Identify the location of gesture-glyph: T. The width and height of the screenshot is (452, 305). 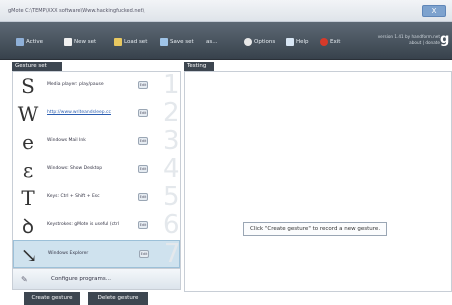
(28, 198).